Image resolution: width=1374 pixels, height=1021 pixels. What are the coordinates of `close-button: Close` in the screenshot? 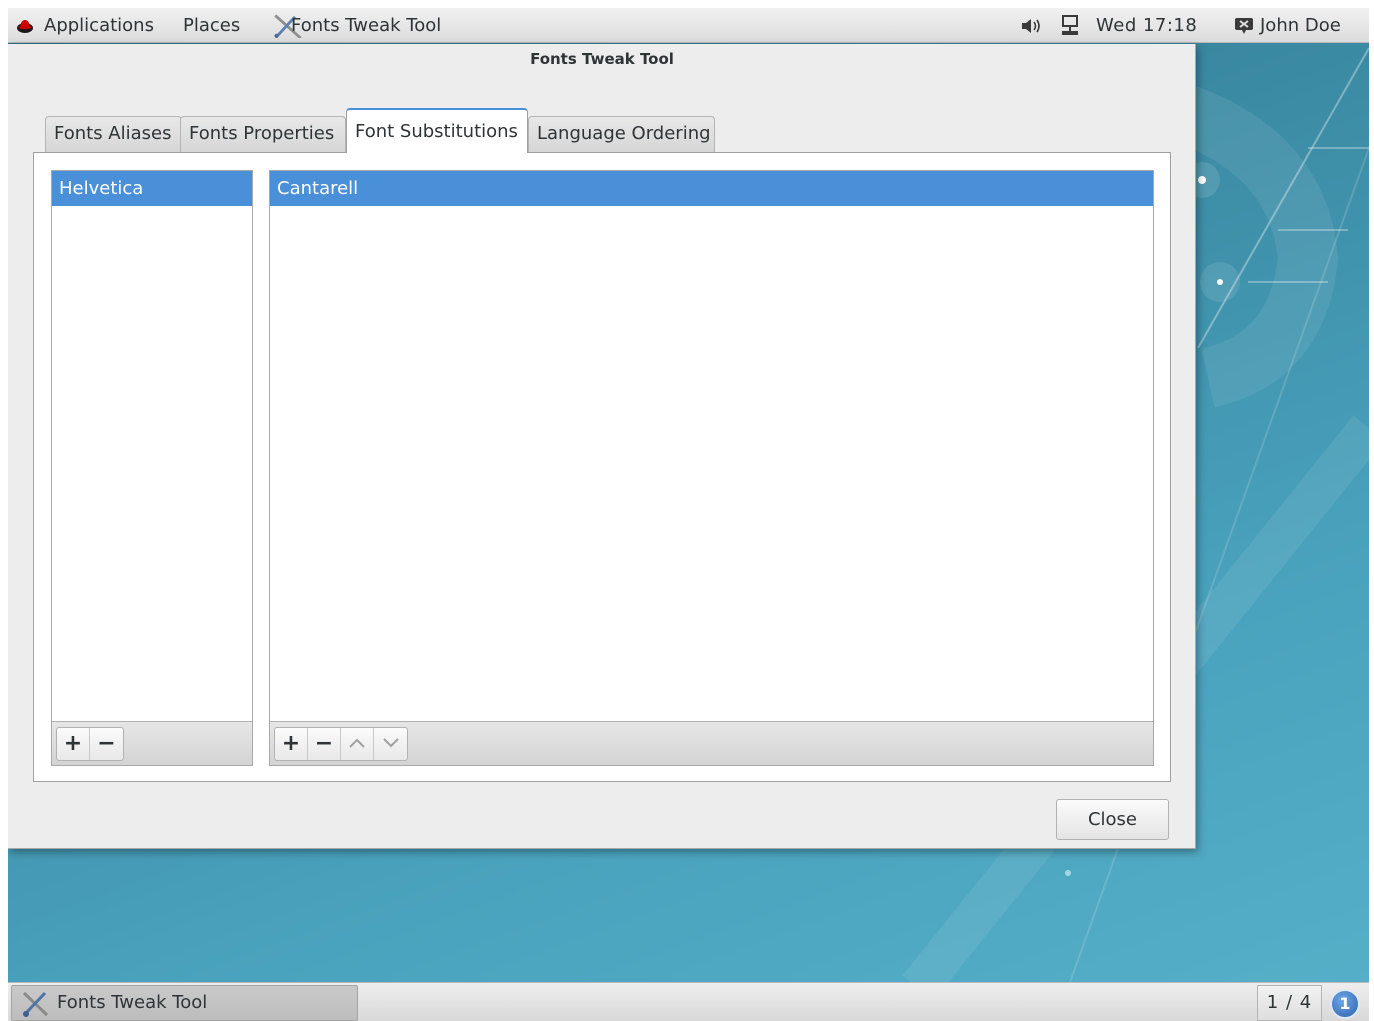 It's located at (1112, 819).